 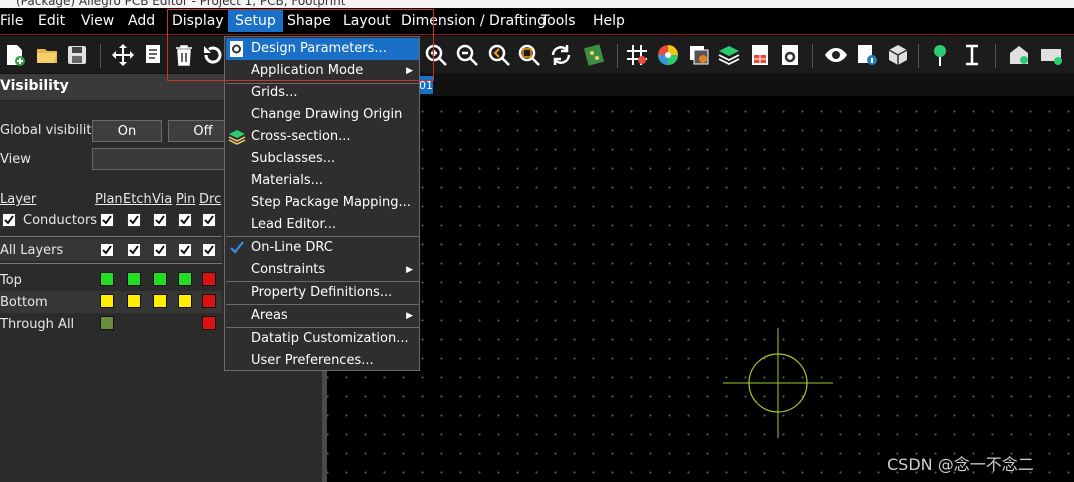 I want to click on delete-icon, so click(x=184, y=55).